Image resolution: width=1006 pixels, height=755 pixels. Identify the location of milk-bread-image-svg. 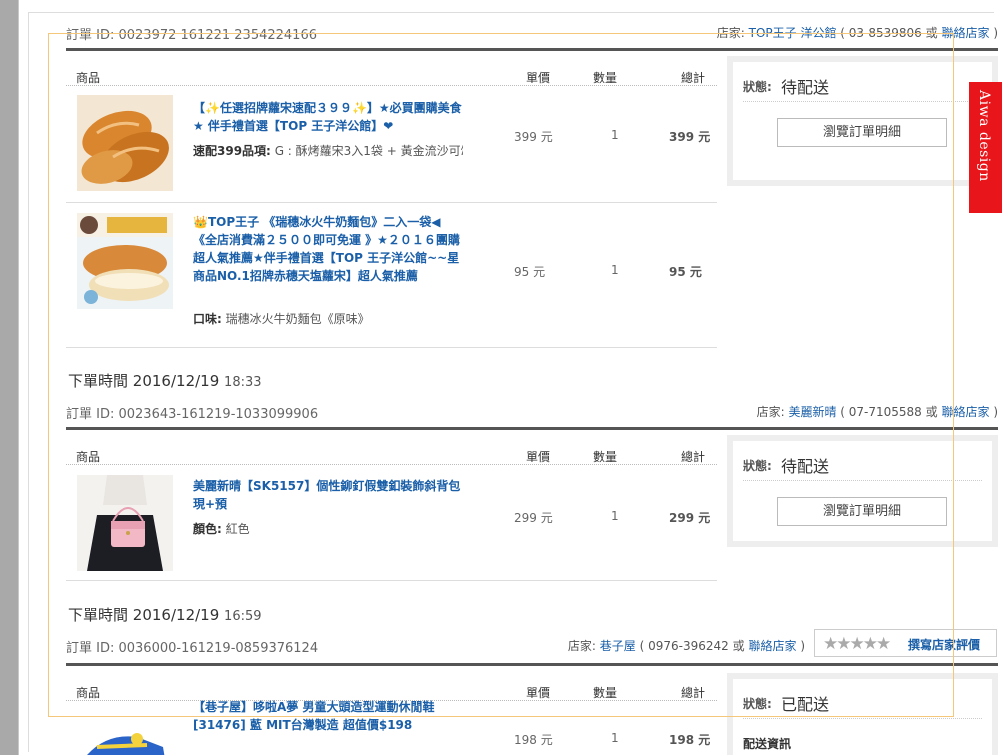
(125, 261).